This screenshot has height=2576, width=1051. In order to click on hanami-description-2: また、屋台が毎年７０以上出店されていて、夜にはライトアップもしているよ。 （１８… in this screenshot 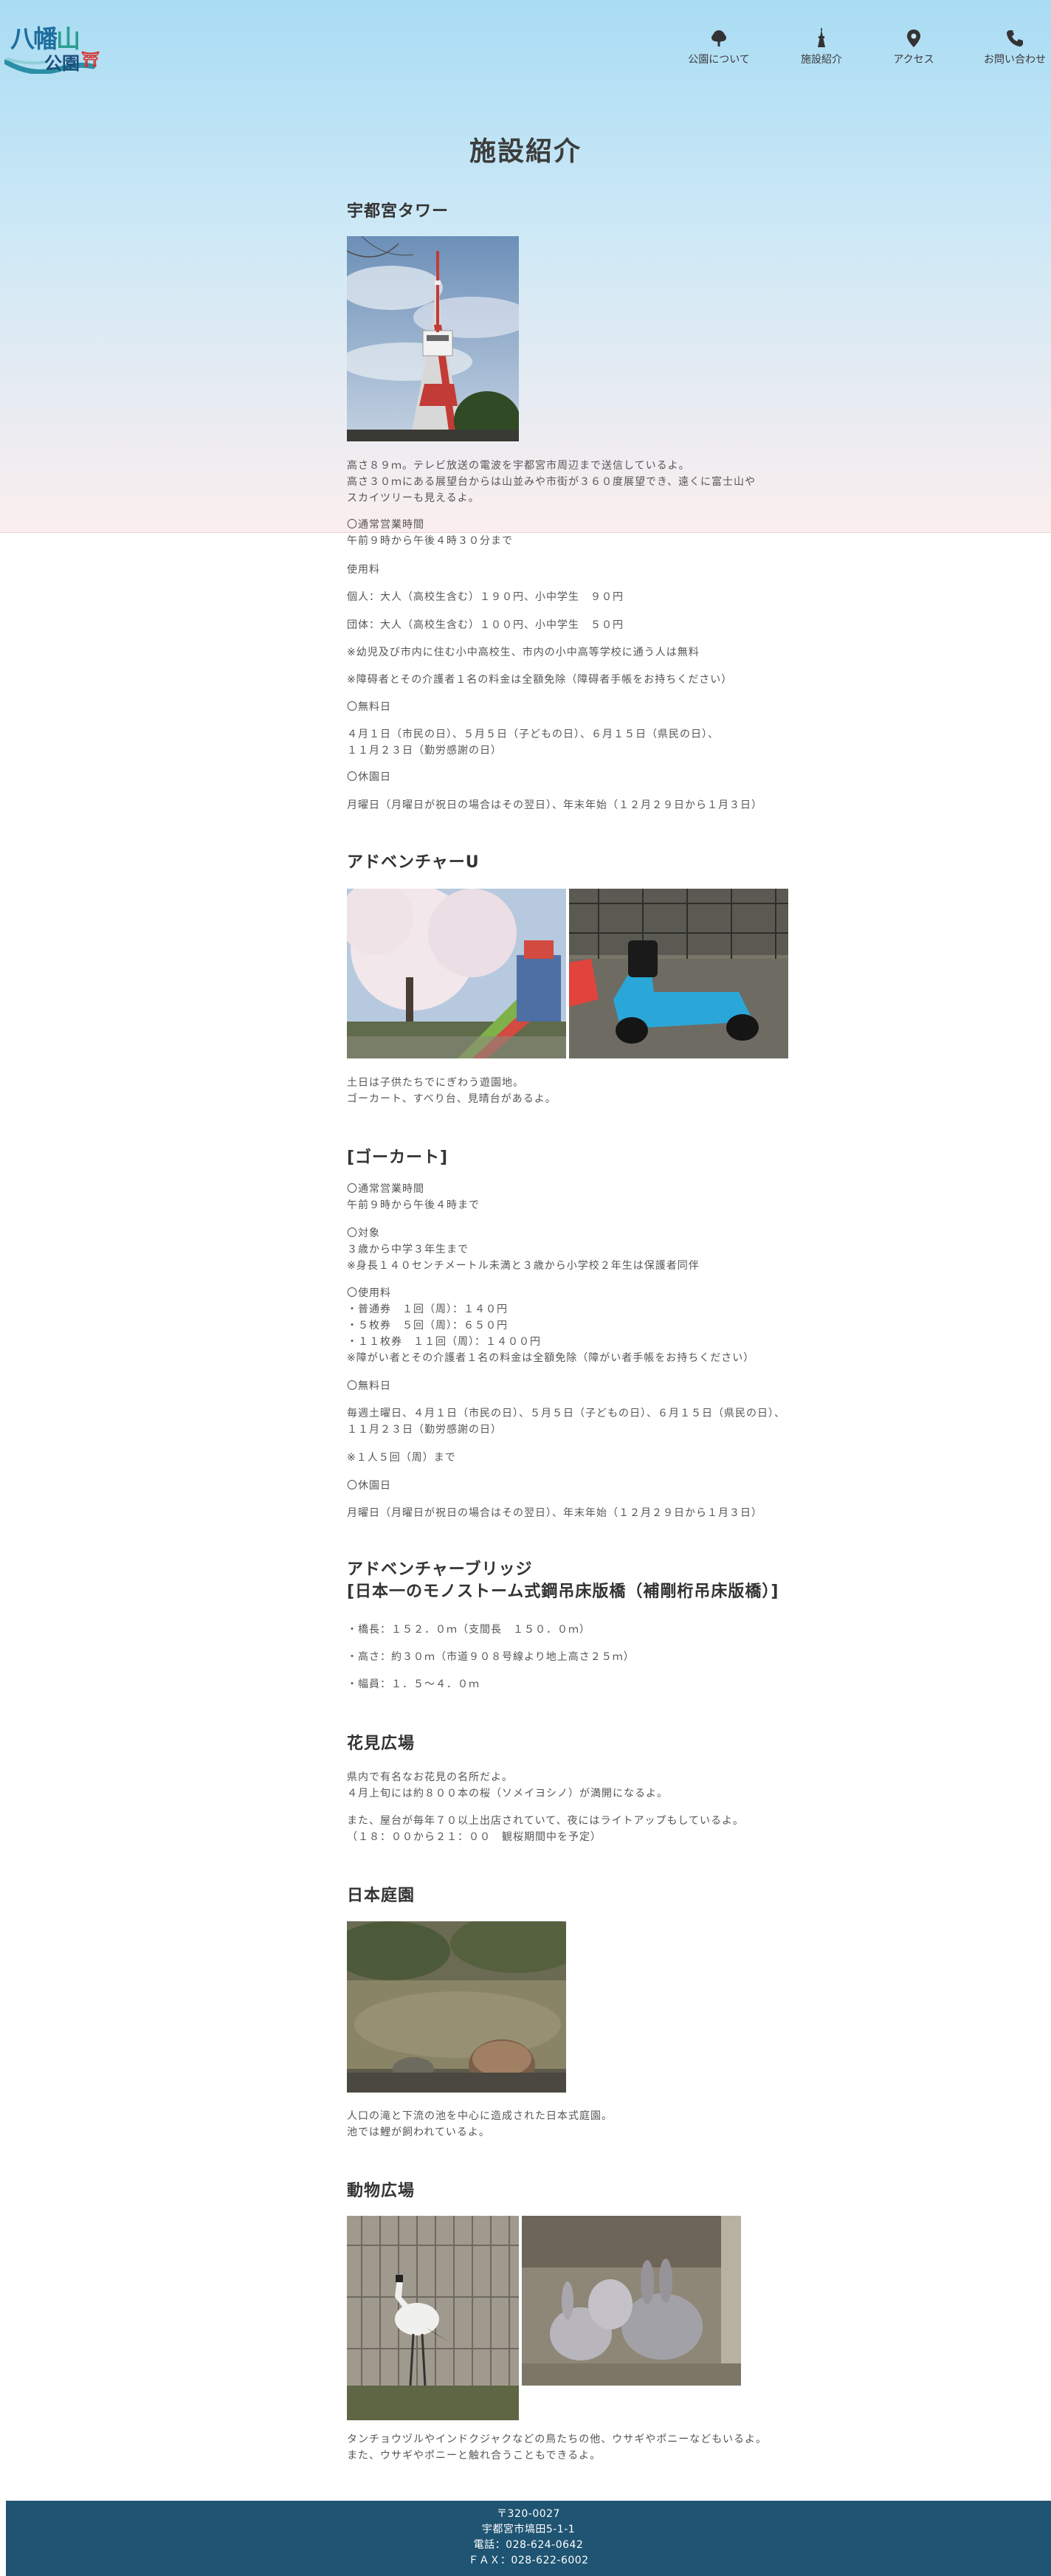, I will do `click(545, 1829)`.